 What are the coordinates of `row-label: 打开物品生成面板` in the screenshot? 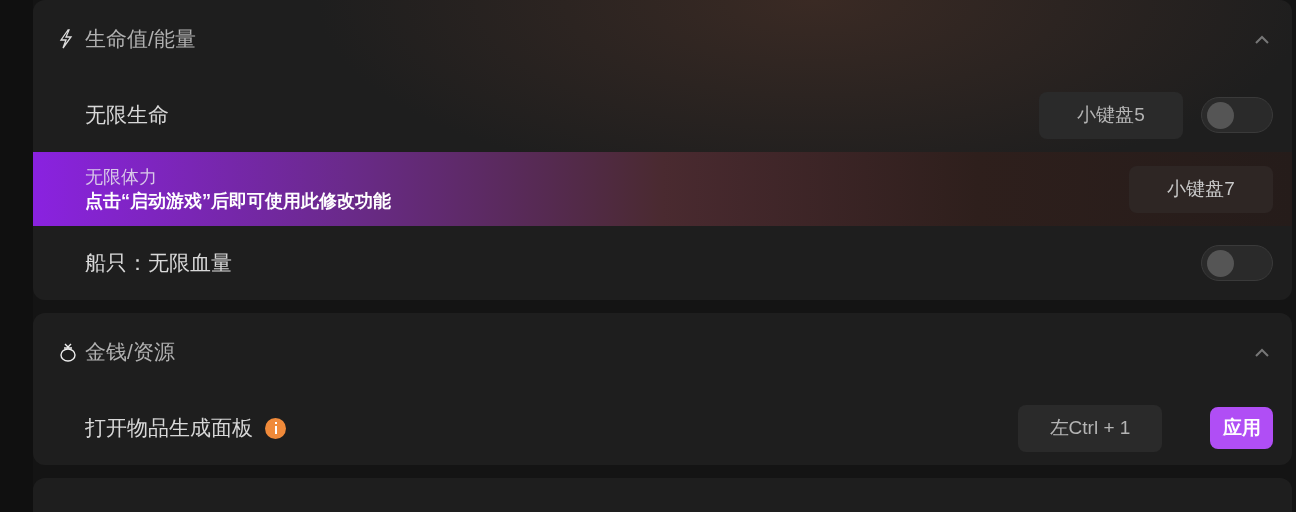 It's located at (169, 428).